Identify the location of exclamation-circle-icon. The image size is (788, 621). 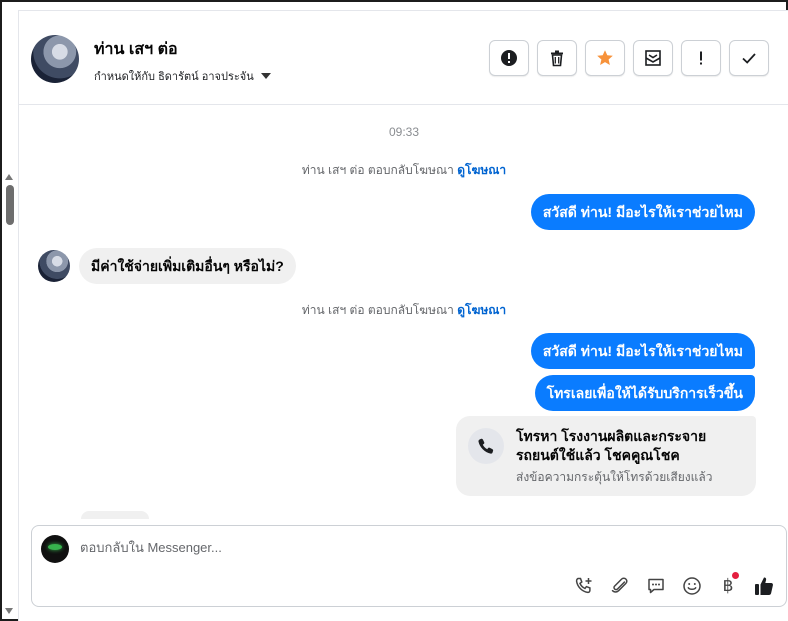
(509, 58).